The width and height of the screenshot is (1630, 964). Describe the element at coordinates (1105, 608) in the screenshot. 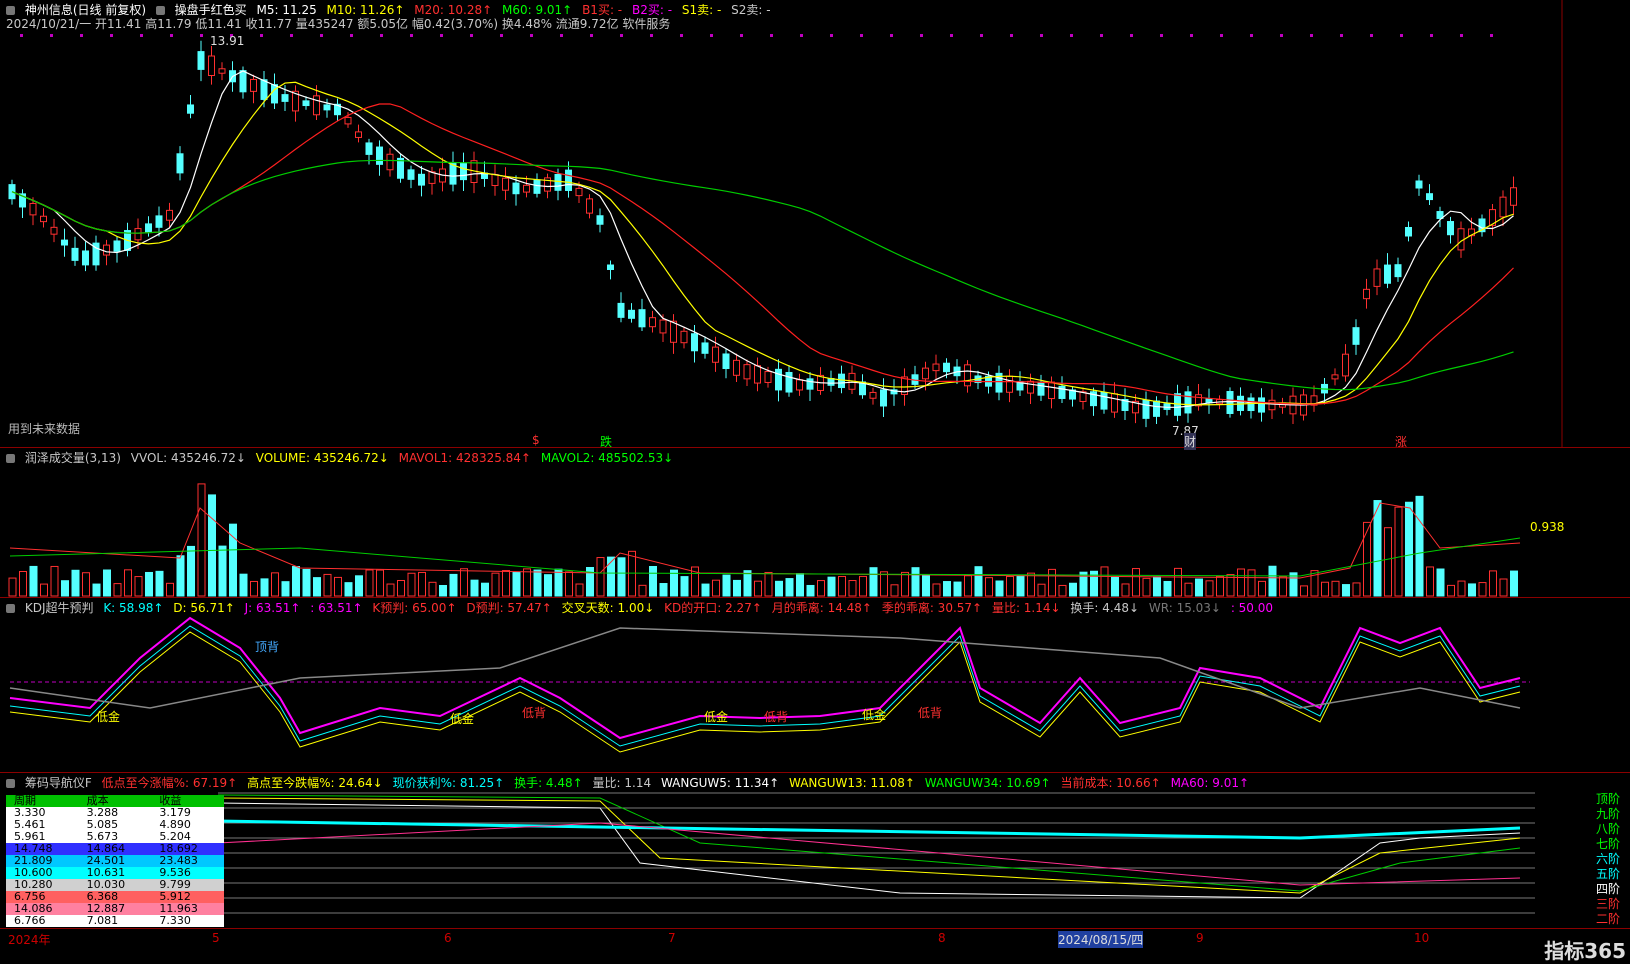

I see `kdj-h12: 换手: 4.48↓` at that location.